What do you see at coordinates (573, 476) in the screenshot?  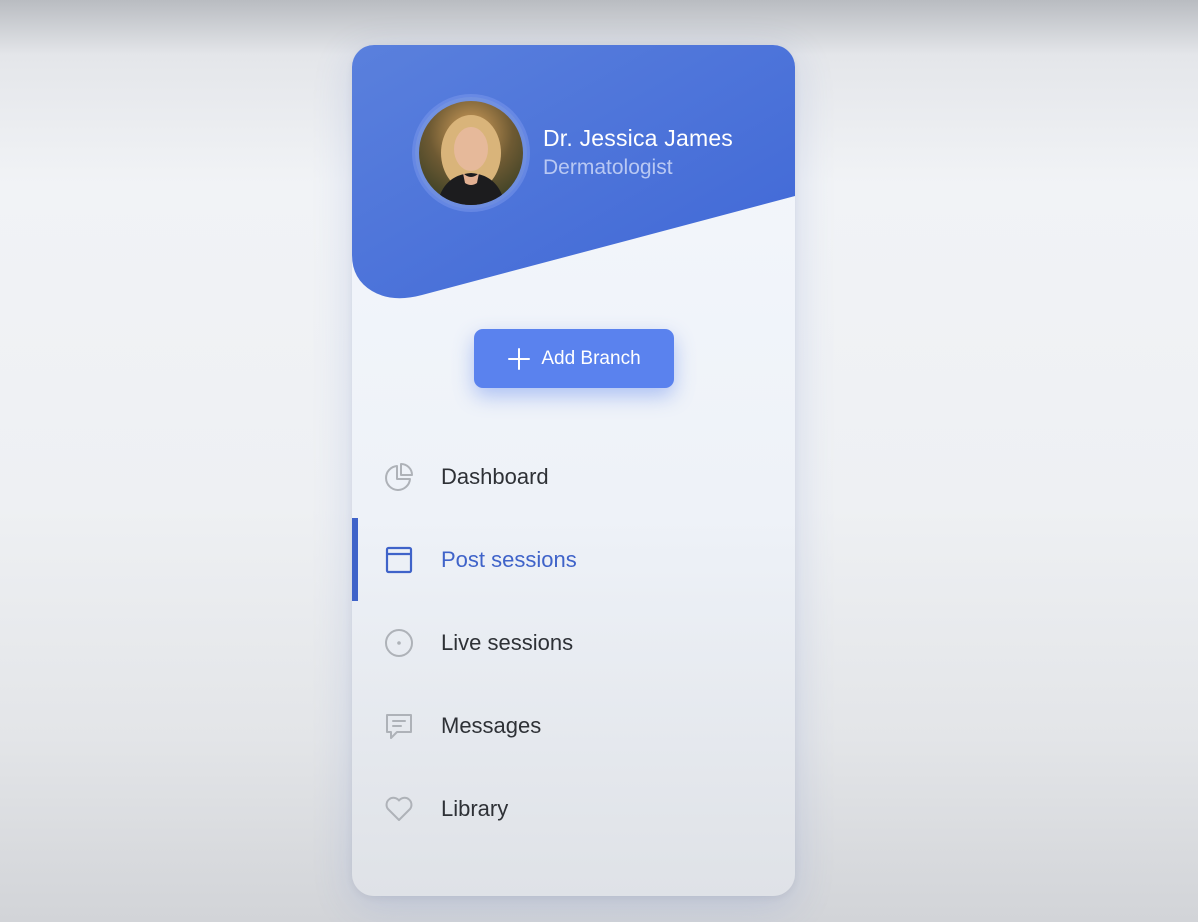 I see `sidebar-item-dashboard: Dashboard` at bounding box center [573, 476].